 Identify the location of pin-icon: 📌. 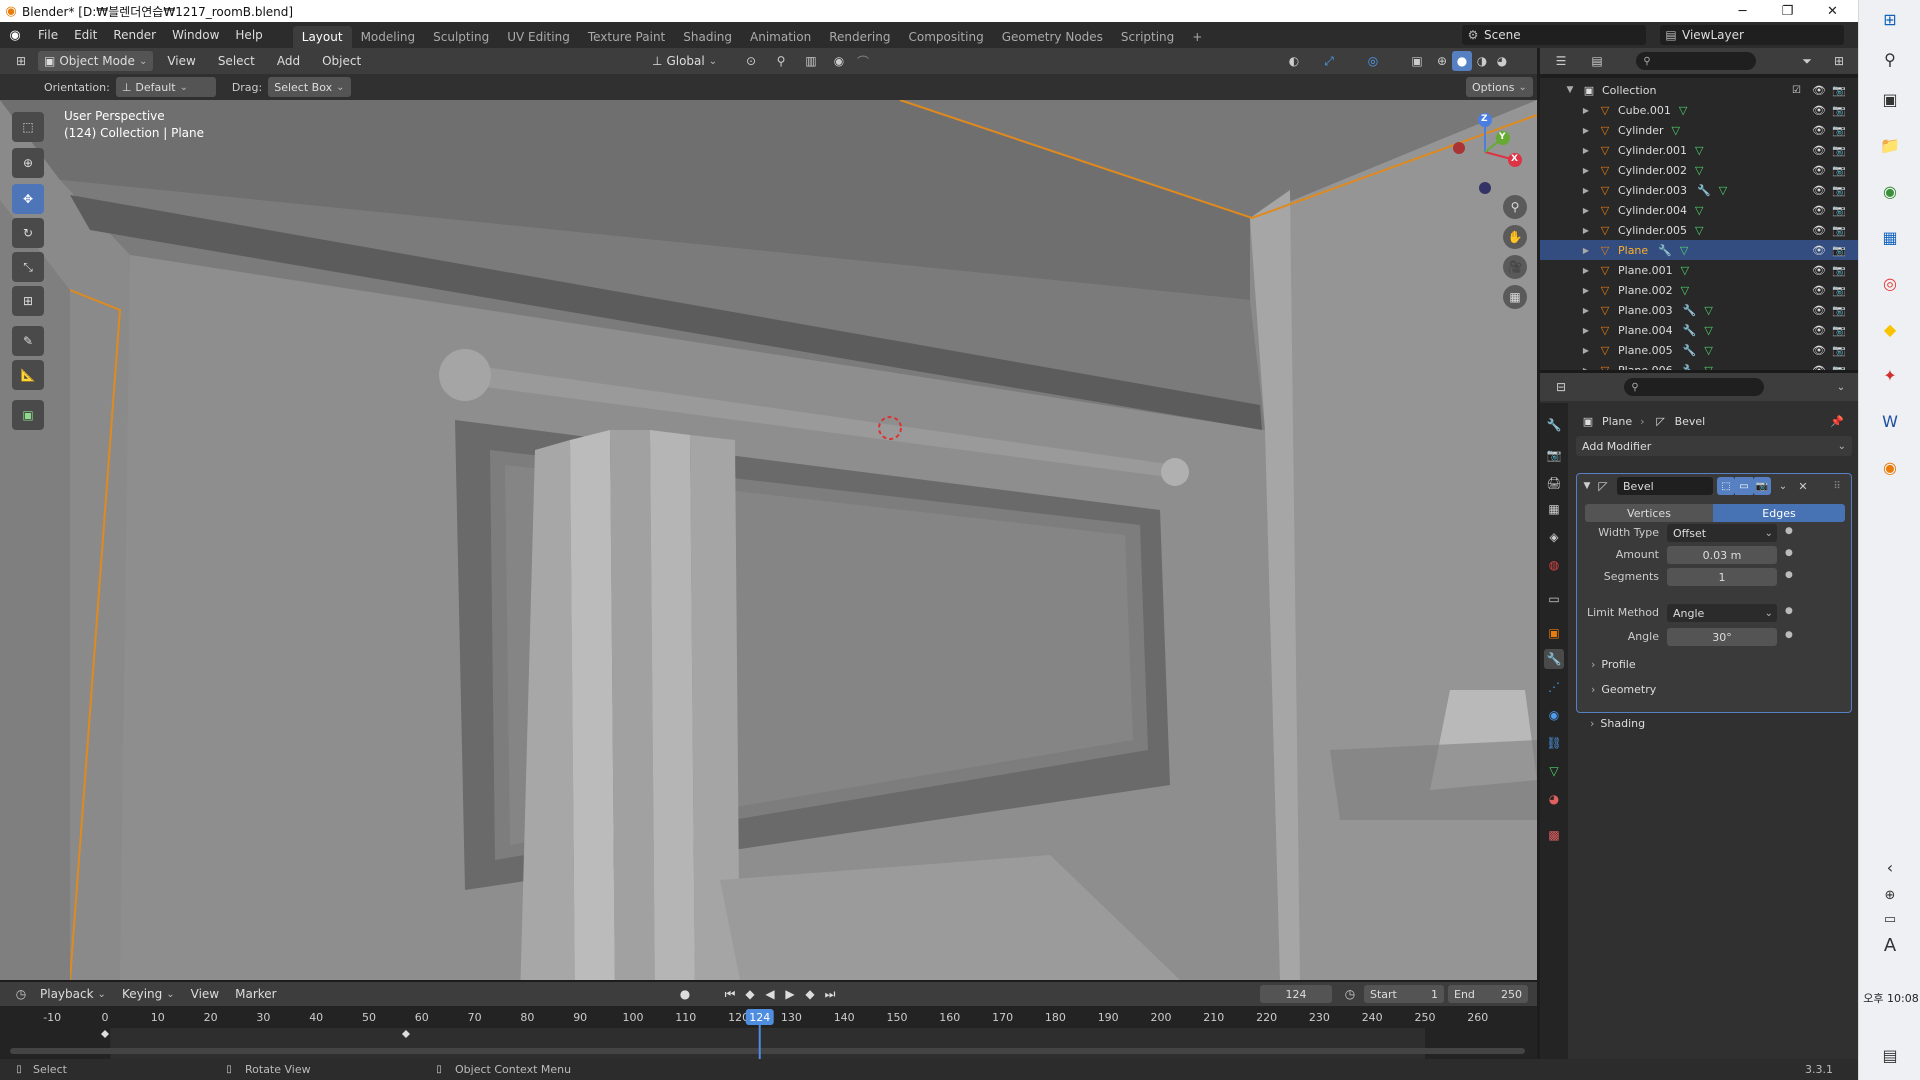
(1837, 421).